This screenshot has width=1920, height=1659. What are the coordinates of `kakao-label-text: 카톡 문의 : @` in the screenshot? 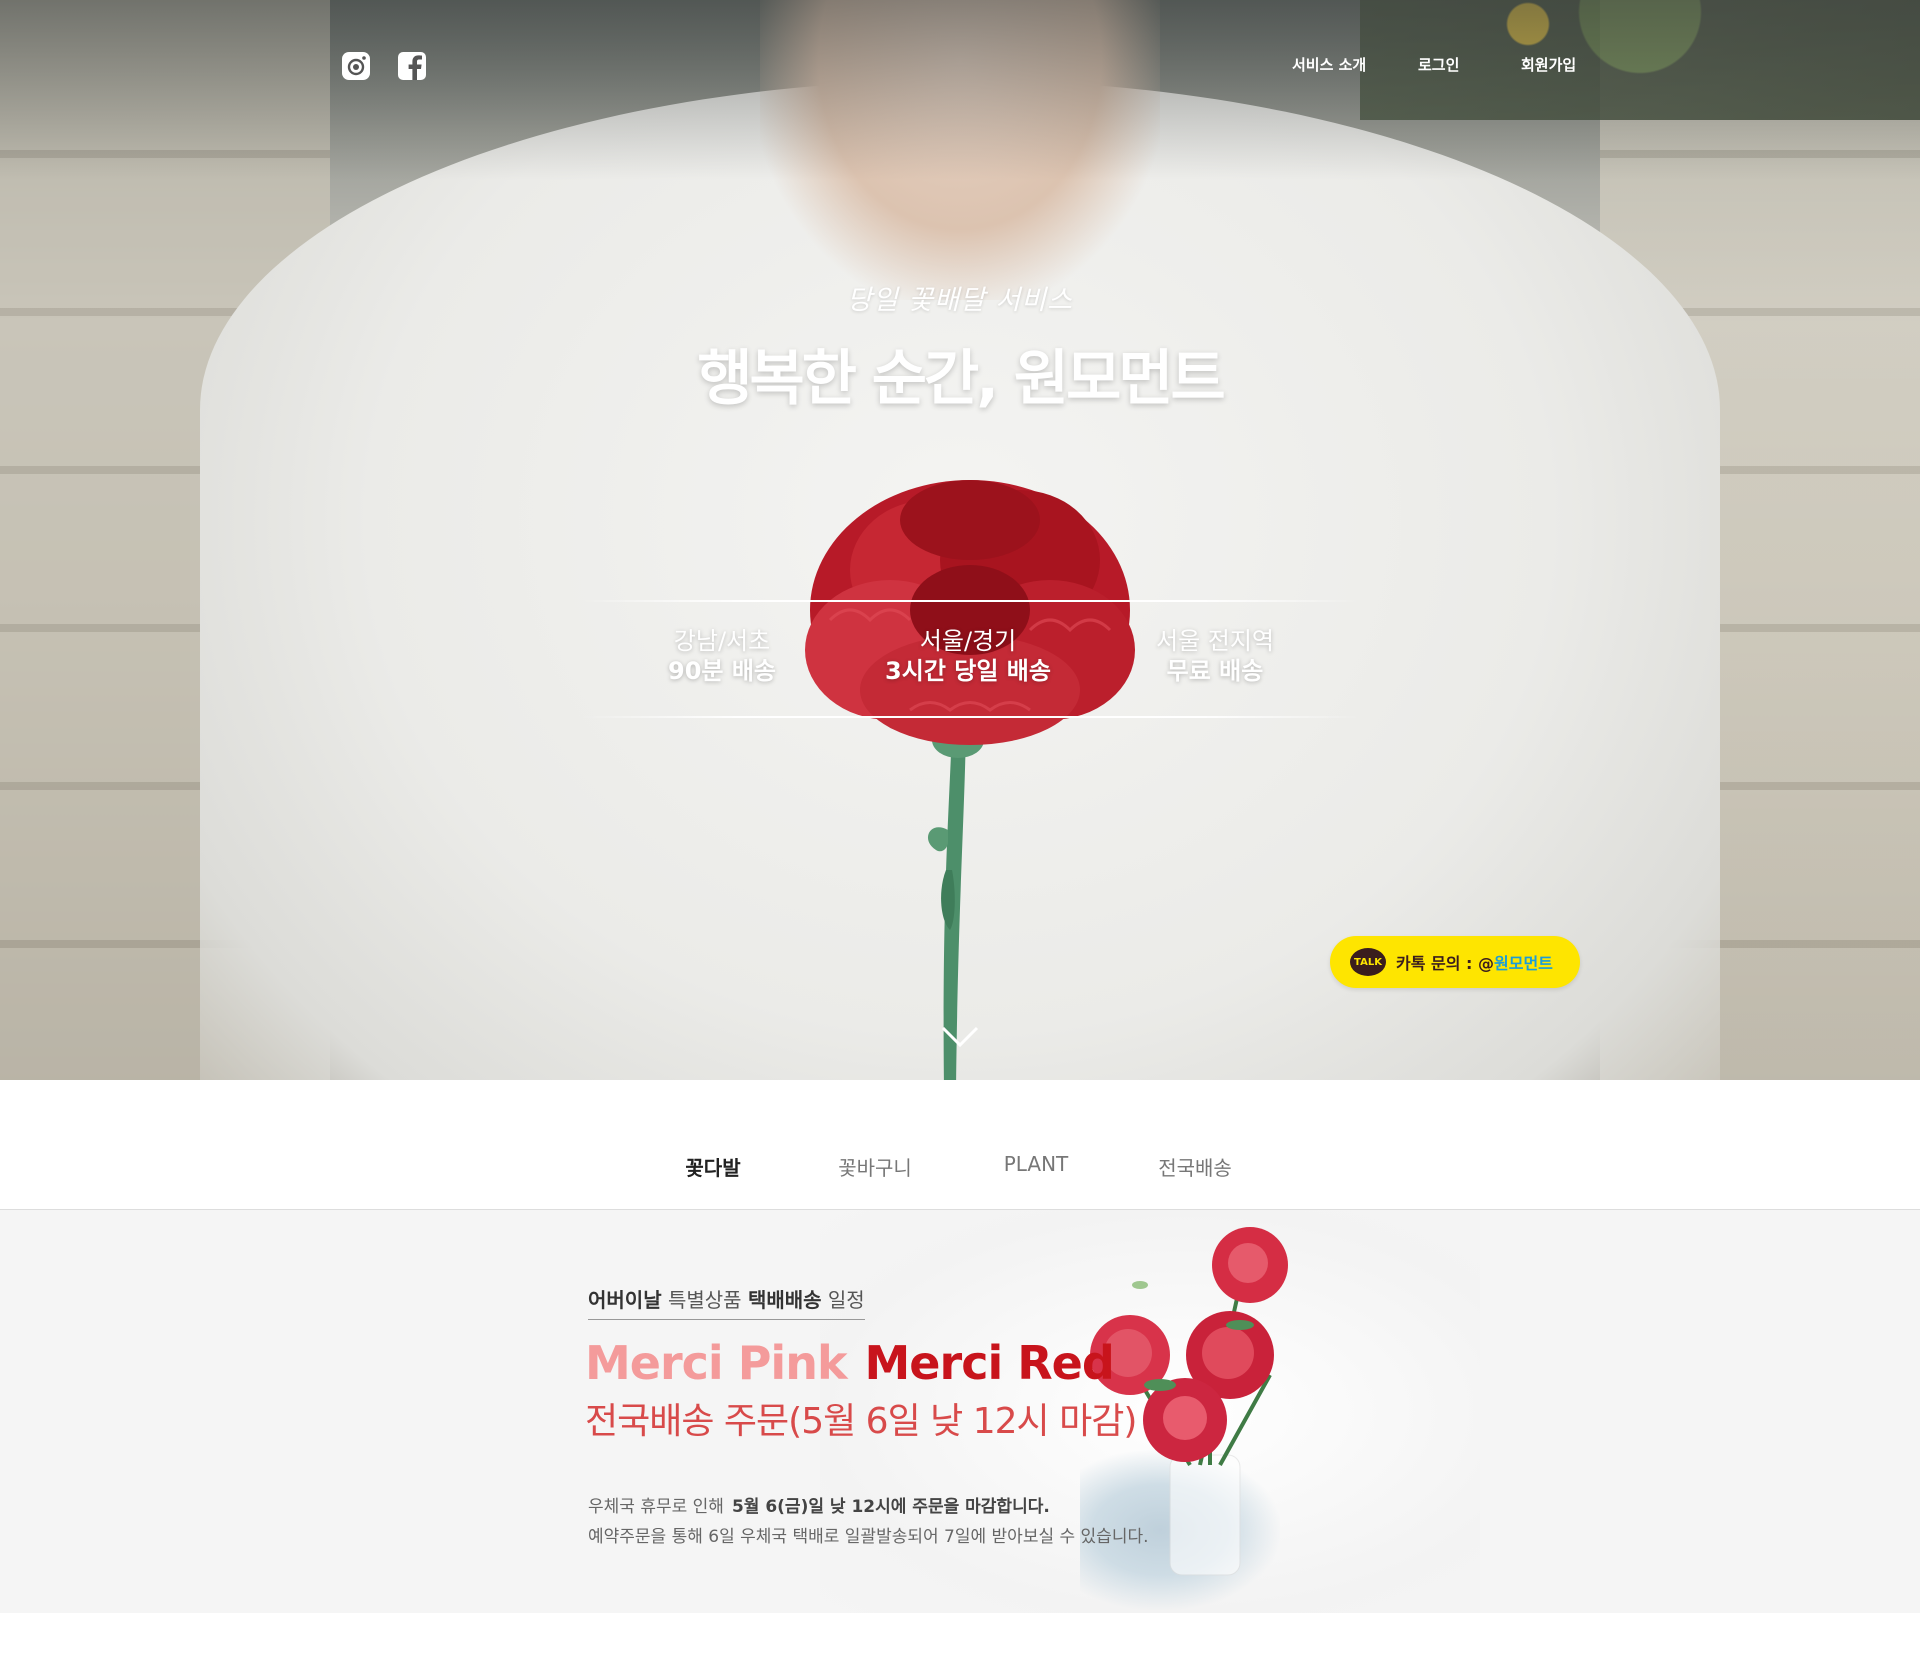 It's located at (1445, 963).